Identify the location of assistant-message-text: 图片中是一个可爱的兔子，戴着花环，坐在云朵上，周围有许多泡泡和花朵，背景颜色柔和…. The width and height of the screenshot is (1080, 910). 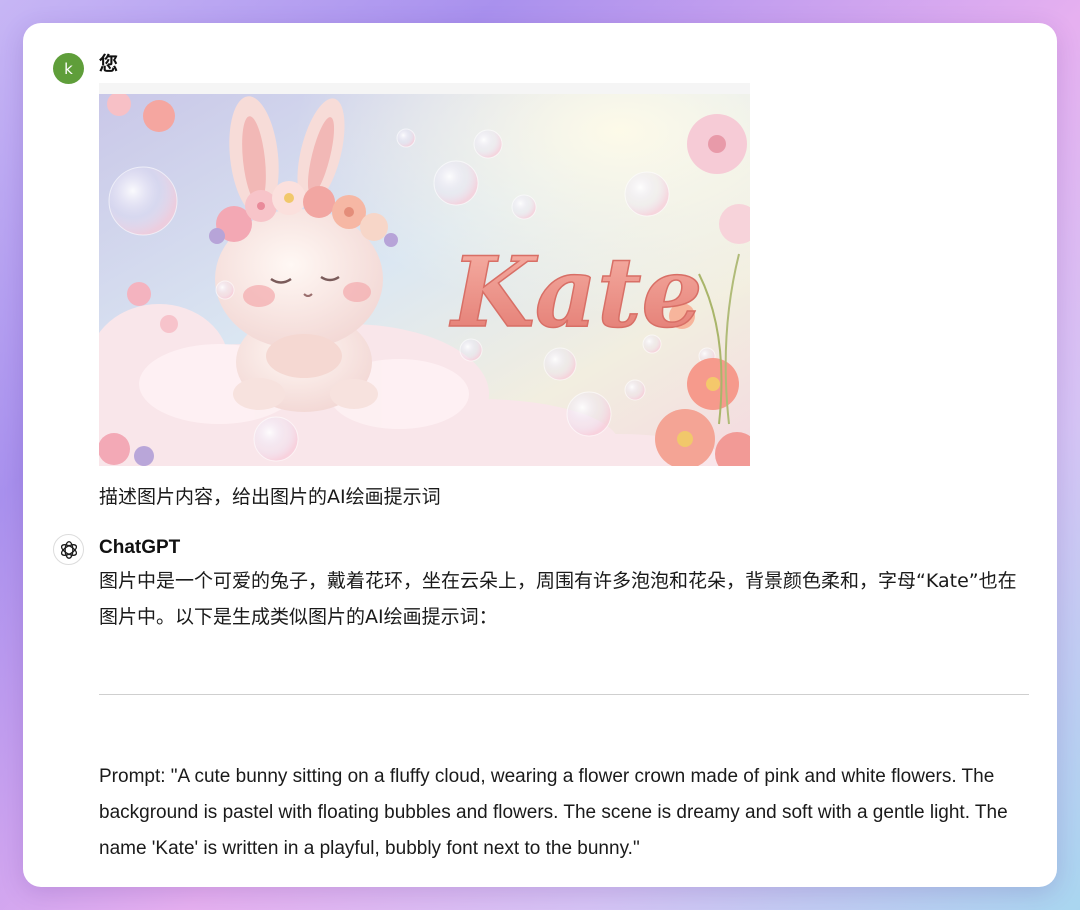
(558, 599).